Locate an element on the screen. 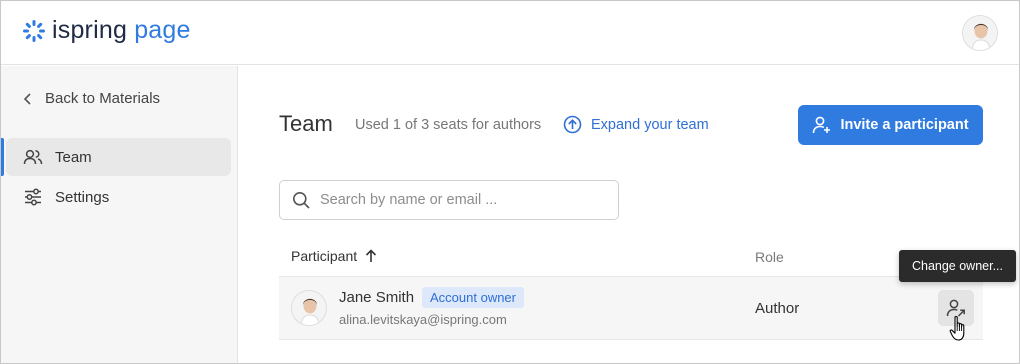 This screenshot has height=364, width=1020. add-user-icon is located at coordinates (822, 125).